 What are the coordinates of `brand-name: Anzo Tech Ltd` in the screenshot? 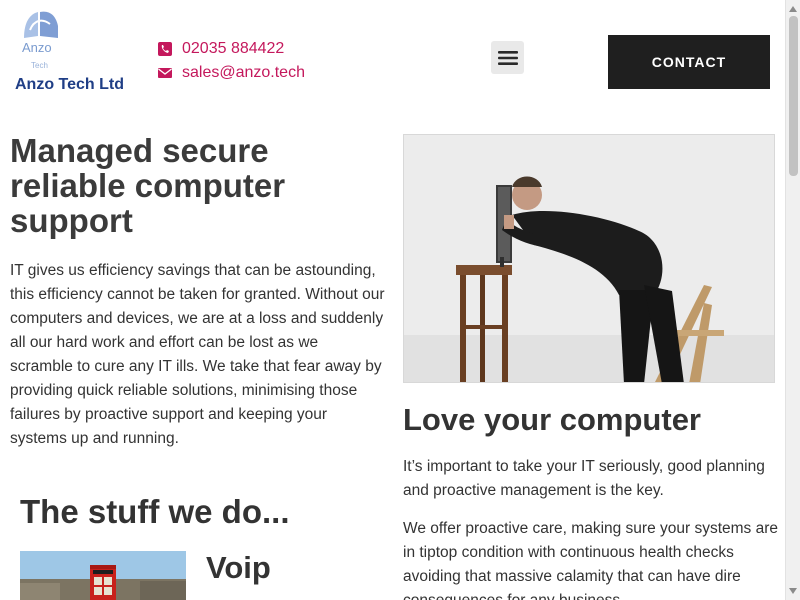 It's located at (69, 85).